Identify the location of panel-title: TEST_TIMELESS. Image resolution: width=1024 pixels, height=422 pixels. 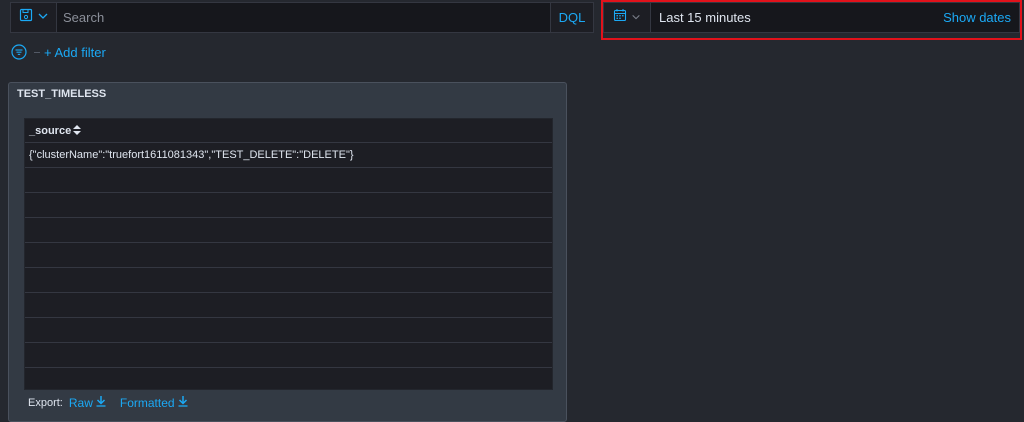
(62, 94).